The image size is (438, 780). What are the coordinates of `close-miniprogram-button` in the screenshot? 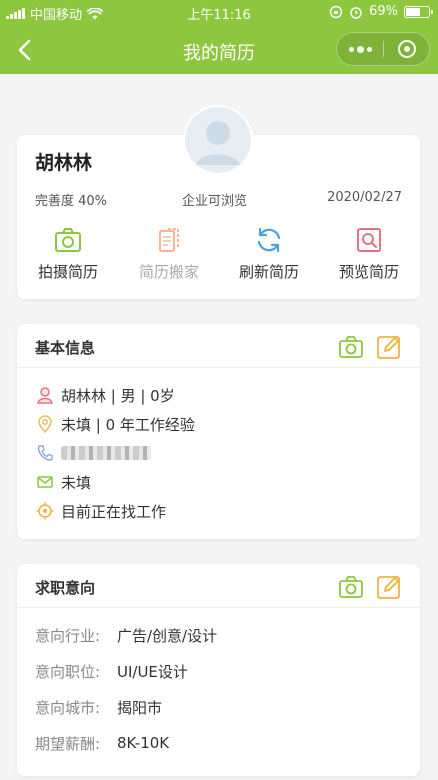 It's located at (407, 49).